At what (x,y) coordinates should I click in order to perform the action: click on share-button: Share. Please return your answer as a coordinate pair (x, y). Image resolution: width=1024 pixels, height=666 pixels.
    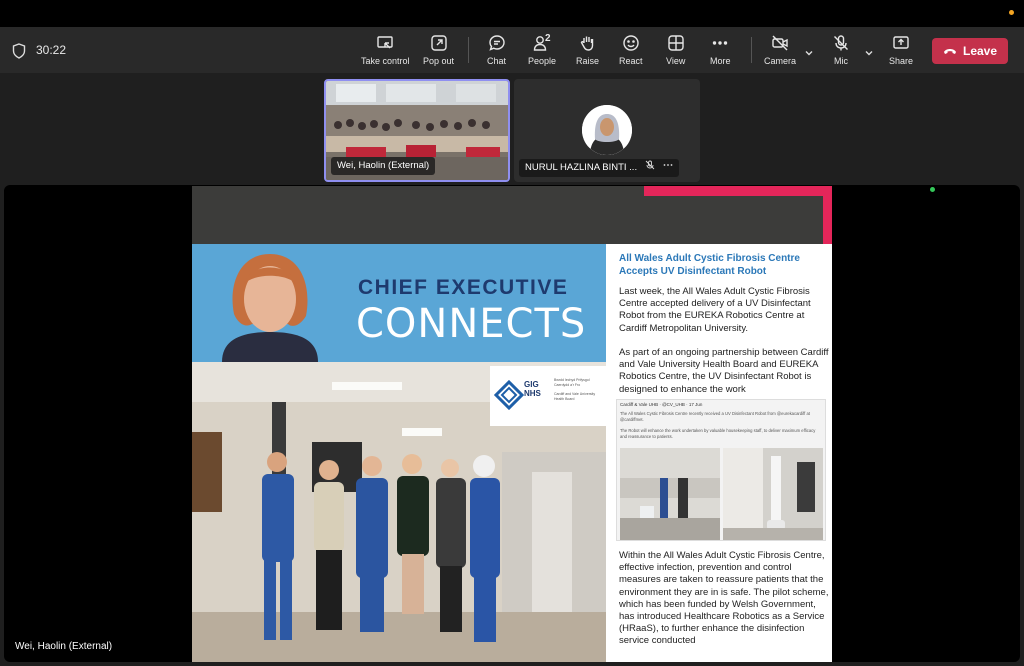
    Looking at the image, I should click on (901, 53).